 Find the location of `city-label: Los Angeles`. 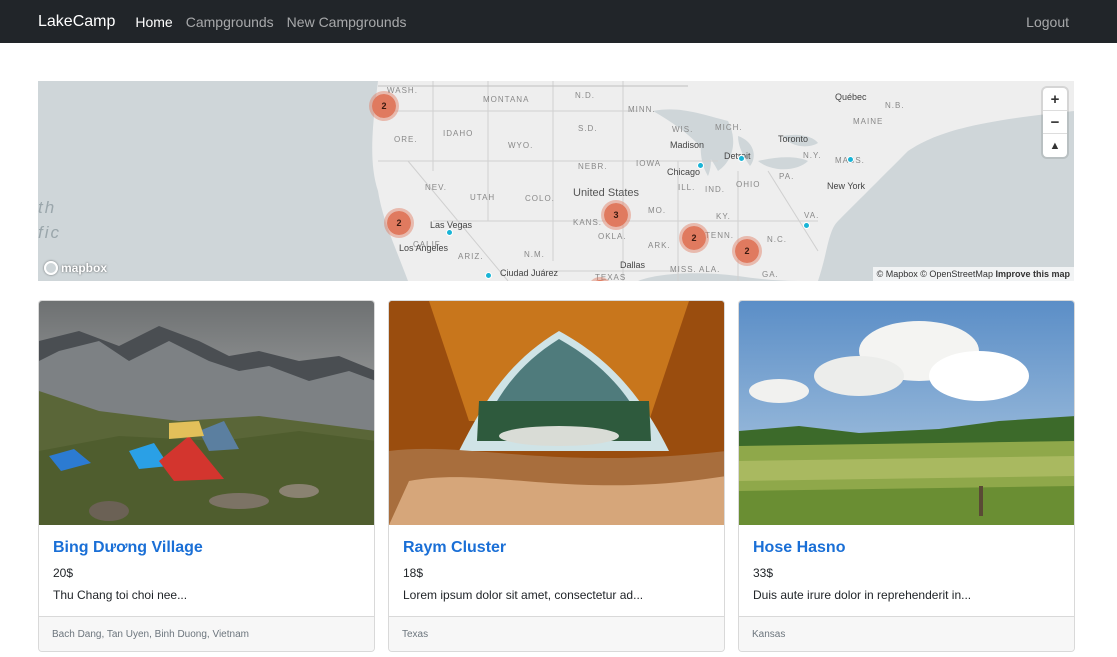

city-label: Los Angeles is located at coordinates (424, 248).